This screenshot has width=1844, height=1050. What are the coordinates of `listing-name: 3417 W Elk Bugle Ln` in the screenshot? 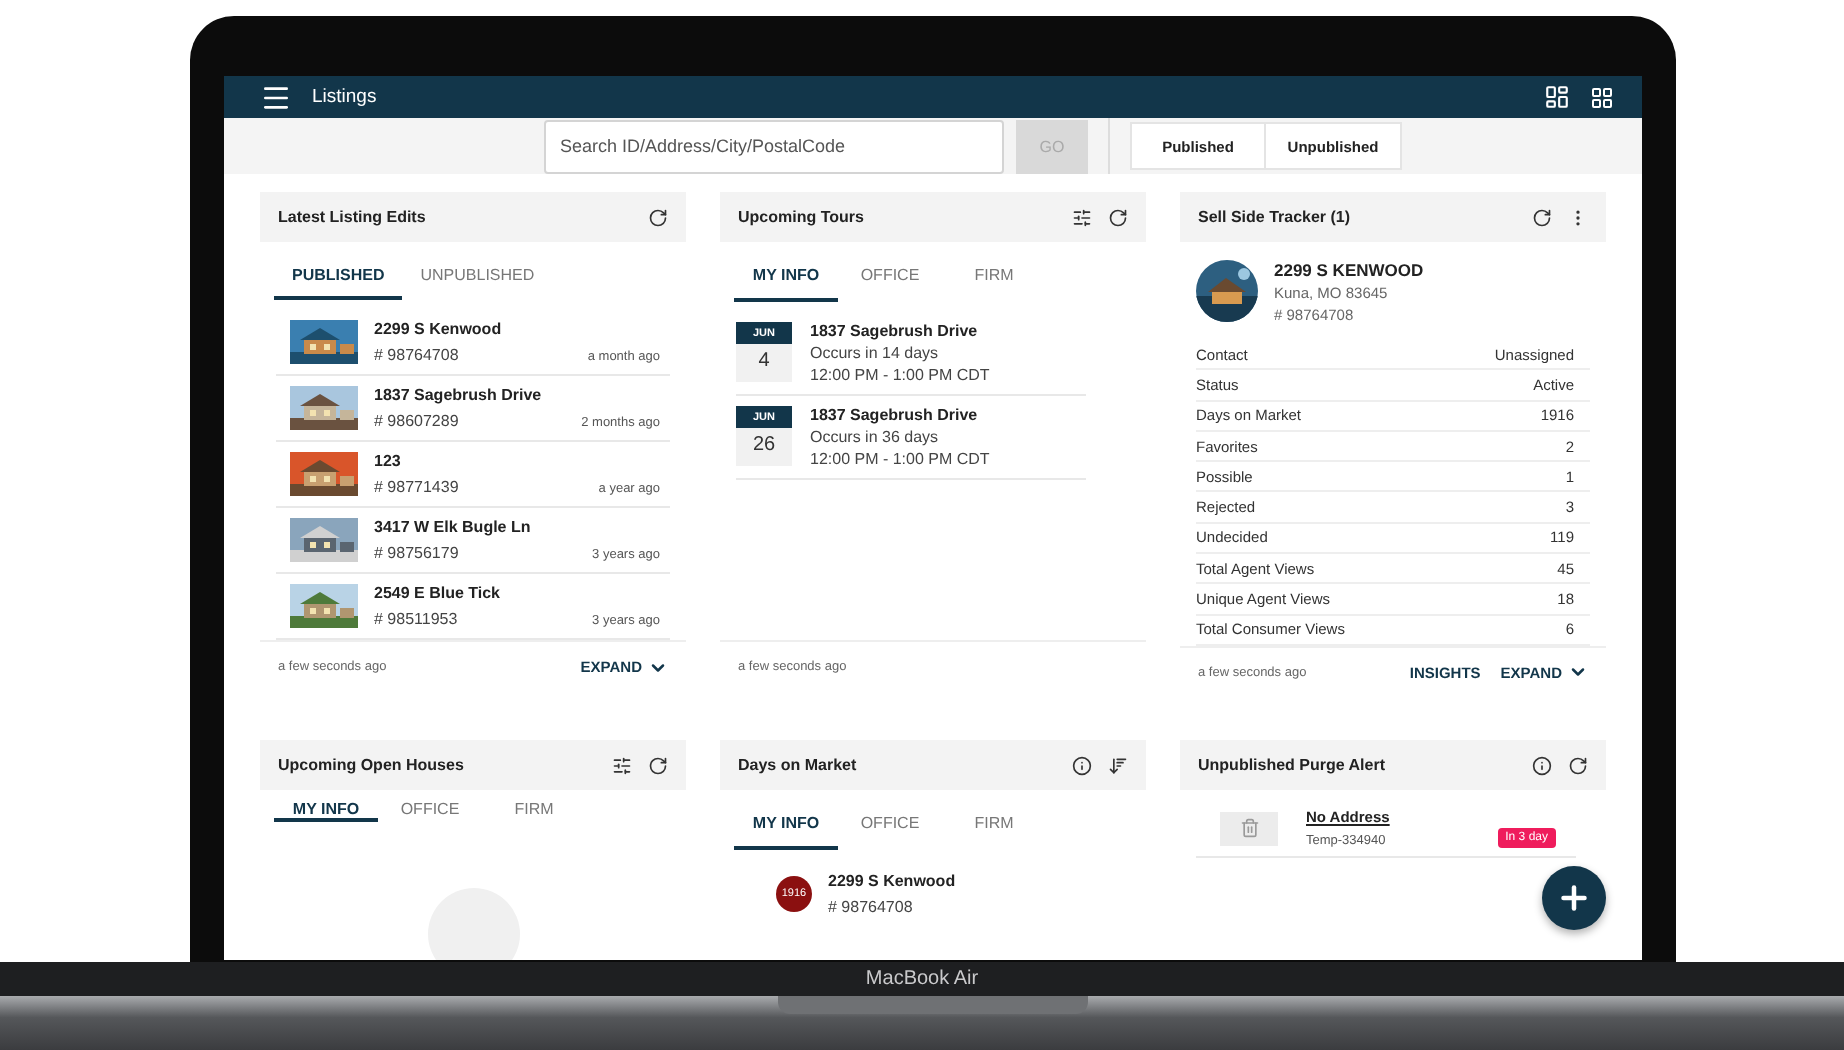 It's located at (453, 527).